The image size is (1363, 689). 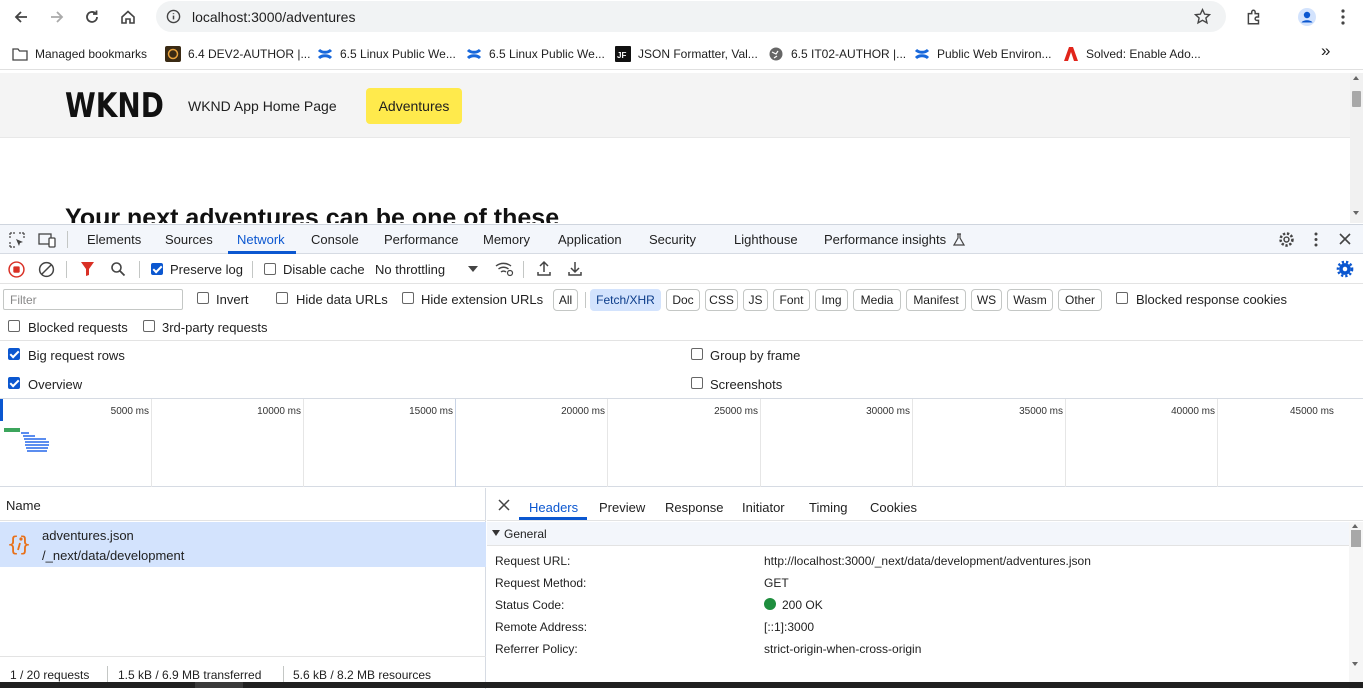 I want to click on tab-sources: Sources, so click(x=189, y=239).